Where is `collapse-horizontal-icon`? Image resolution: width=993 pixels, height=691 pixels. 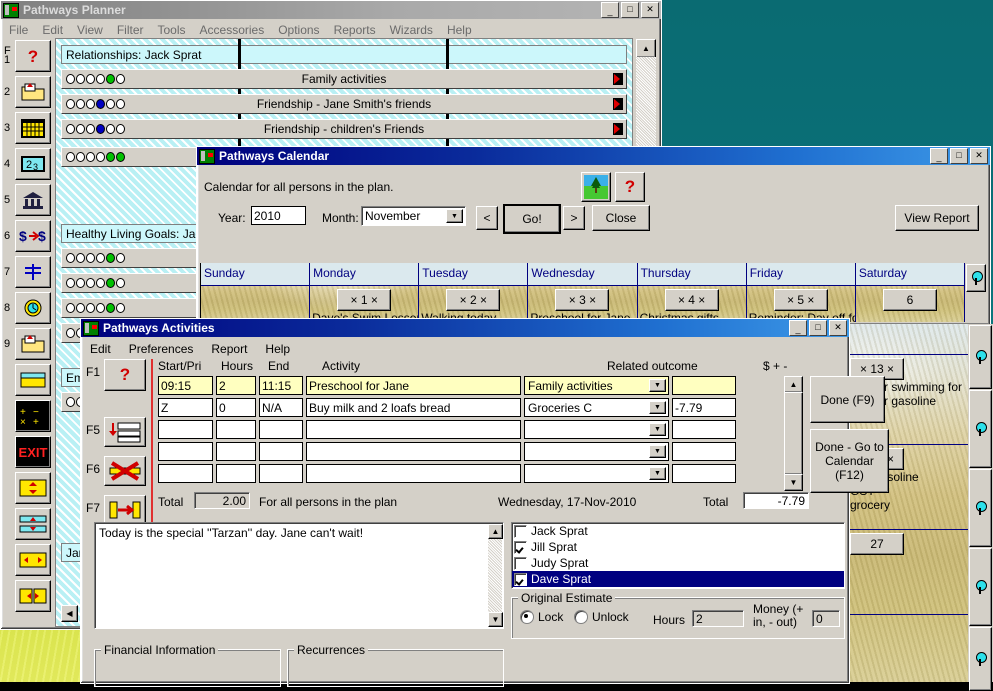 collapse-horizontal-icon is located at coordinates (33, 596).